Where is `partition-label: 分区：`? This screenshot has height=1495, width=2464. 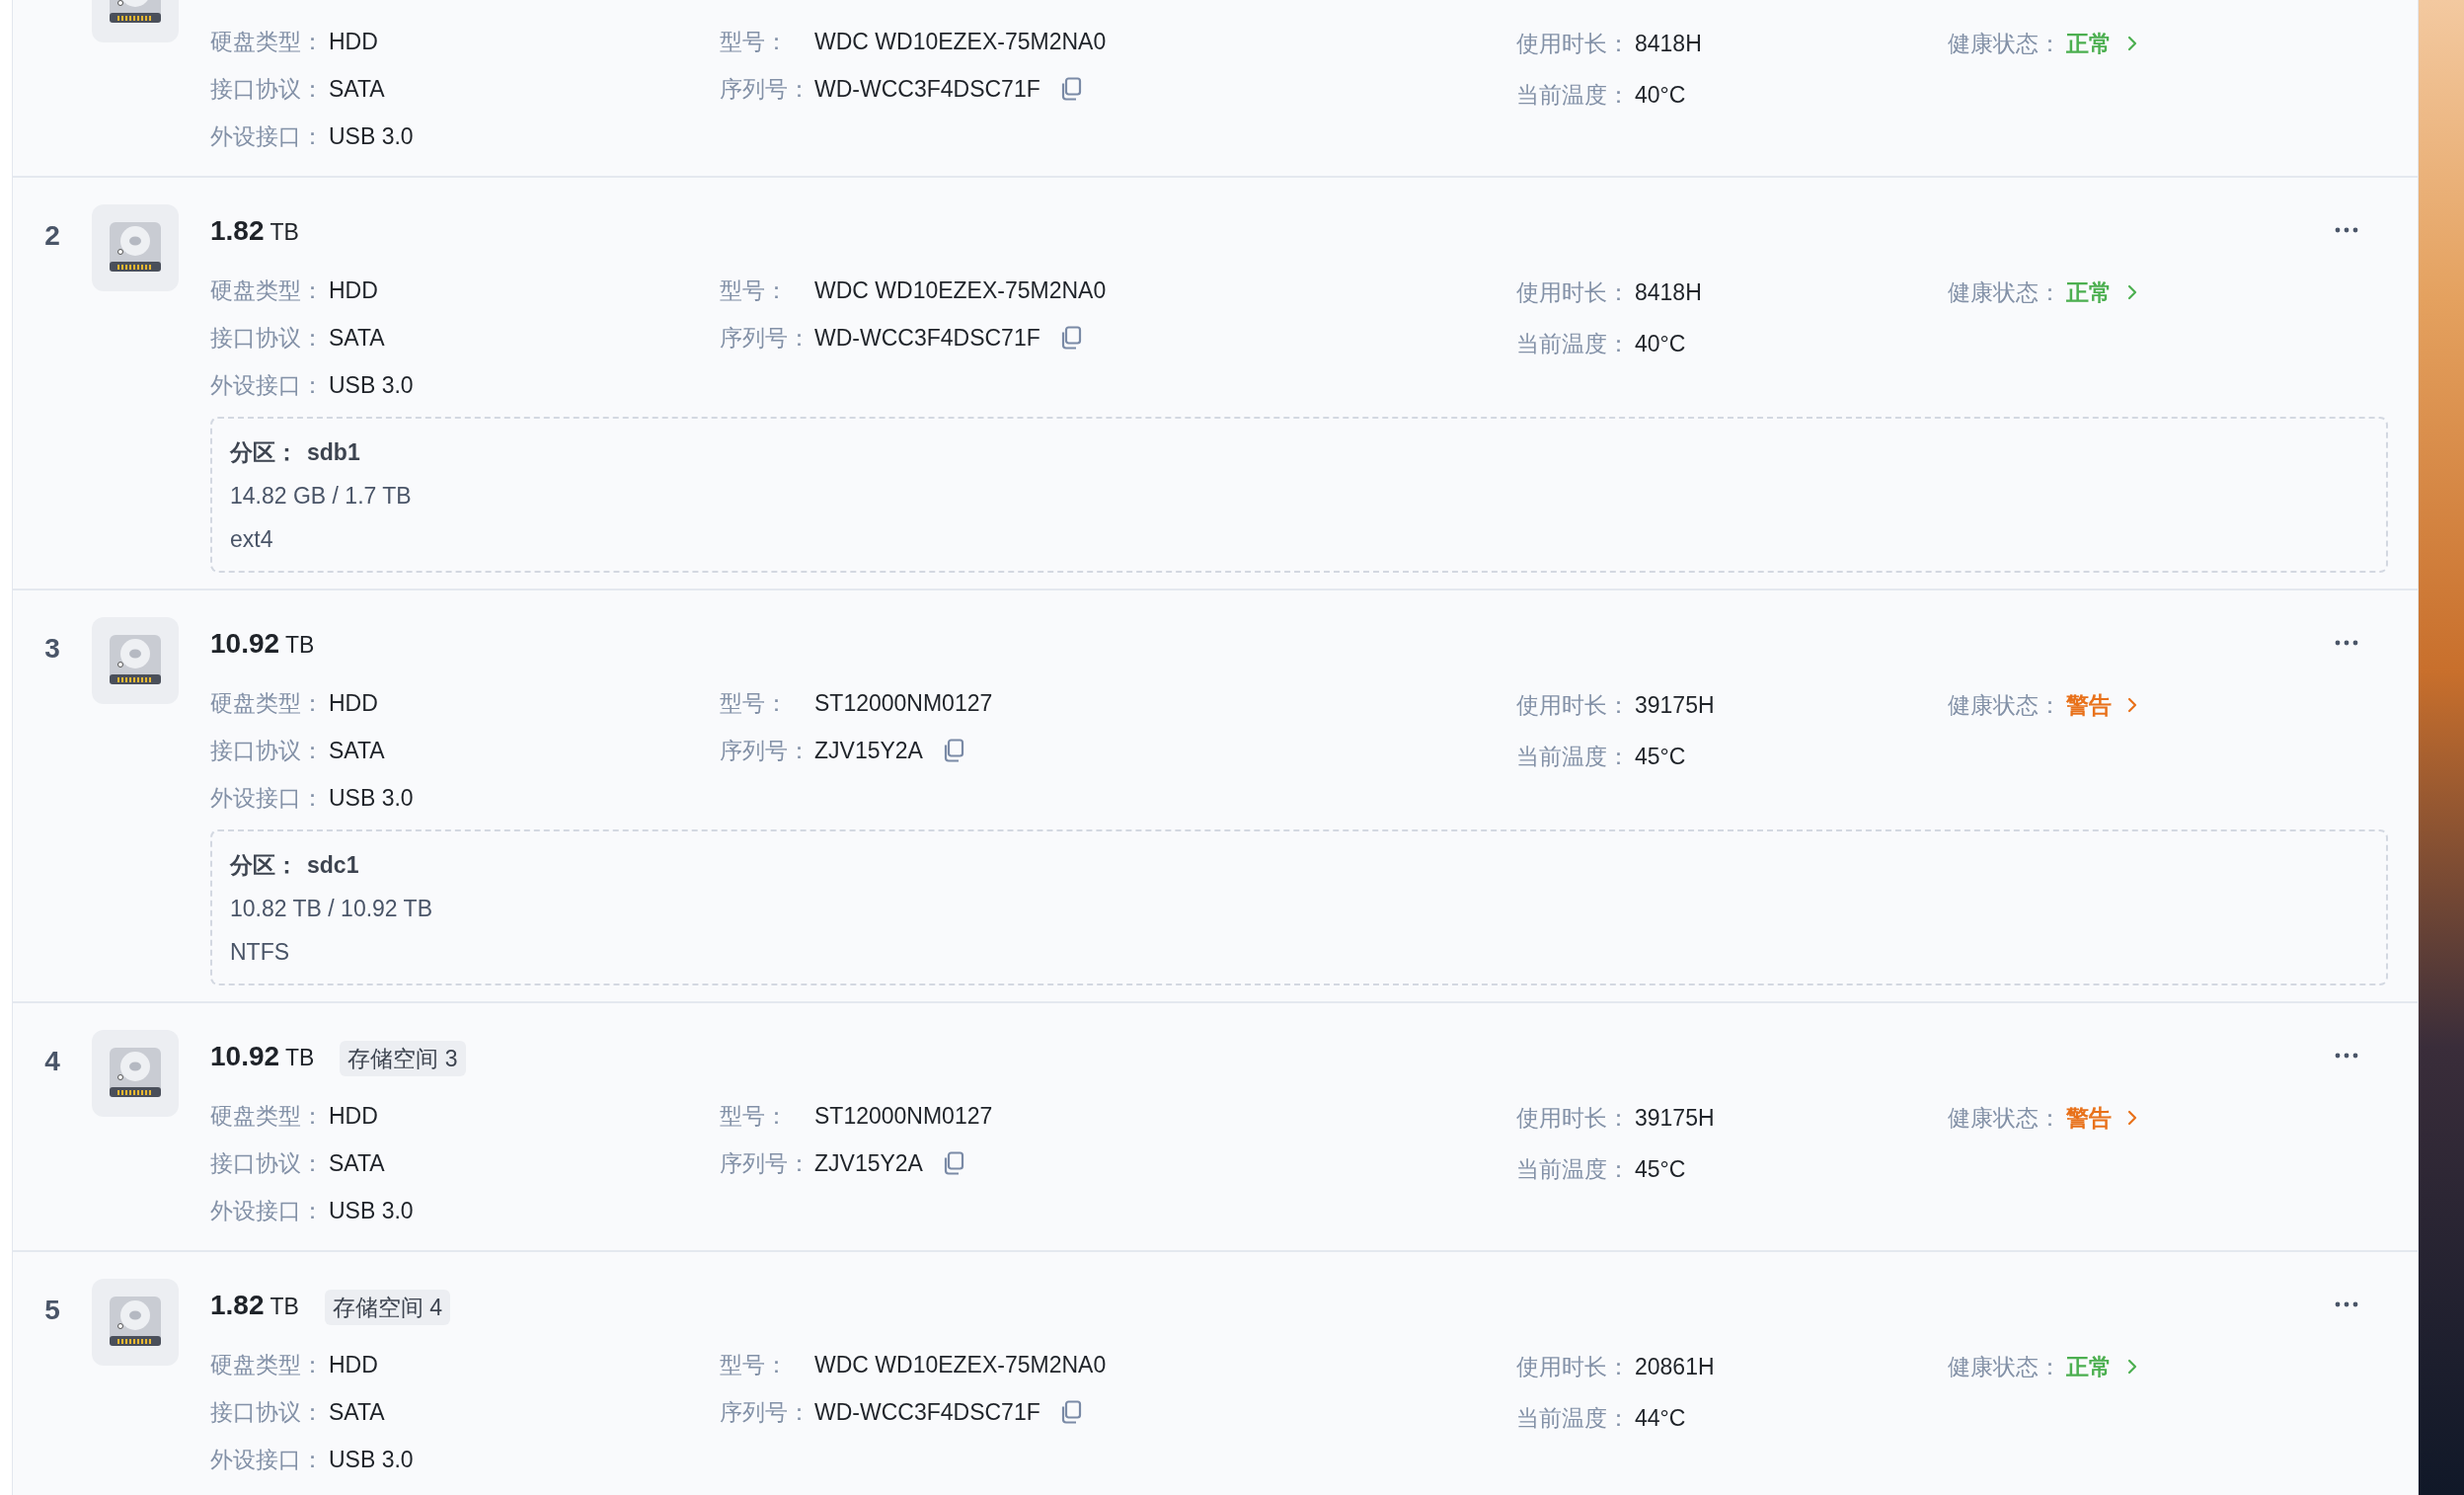 partition-label: 分区： is located at coordinates (264, 865).